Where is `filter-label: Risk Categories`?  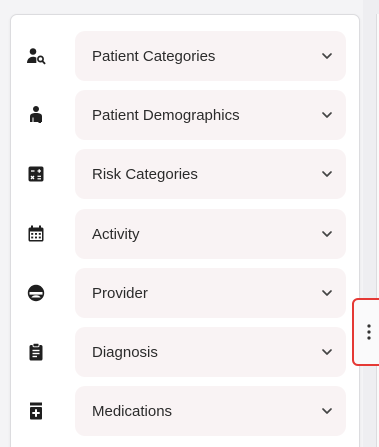 filter-label: Risk Categories is located at coordinates (145, 174).